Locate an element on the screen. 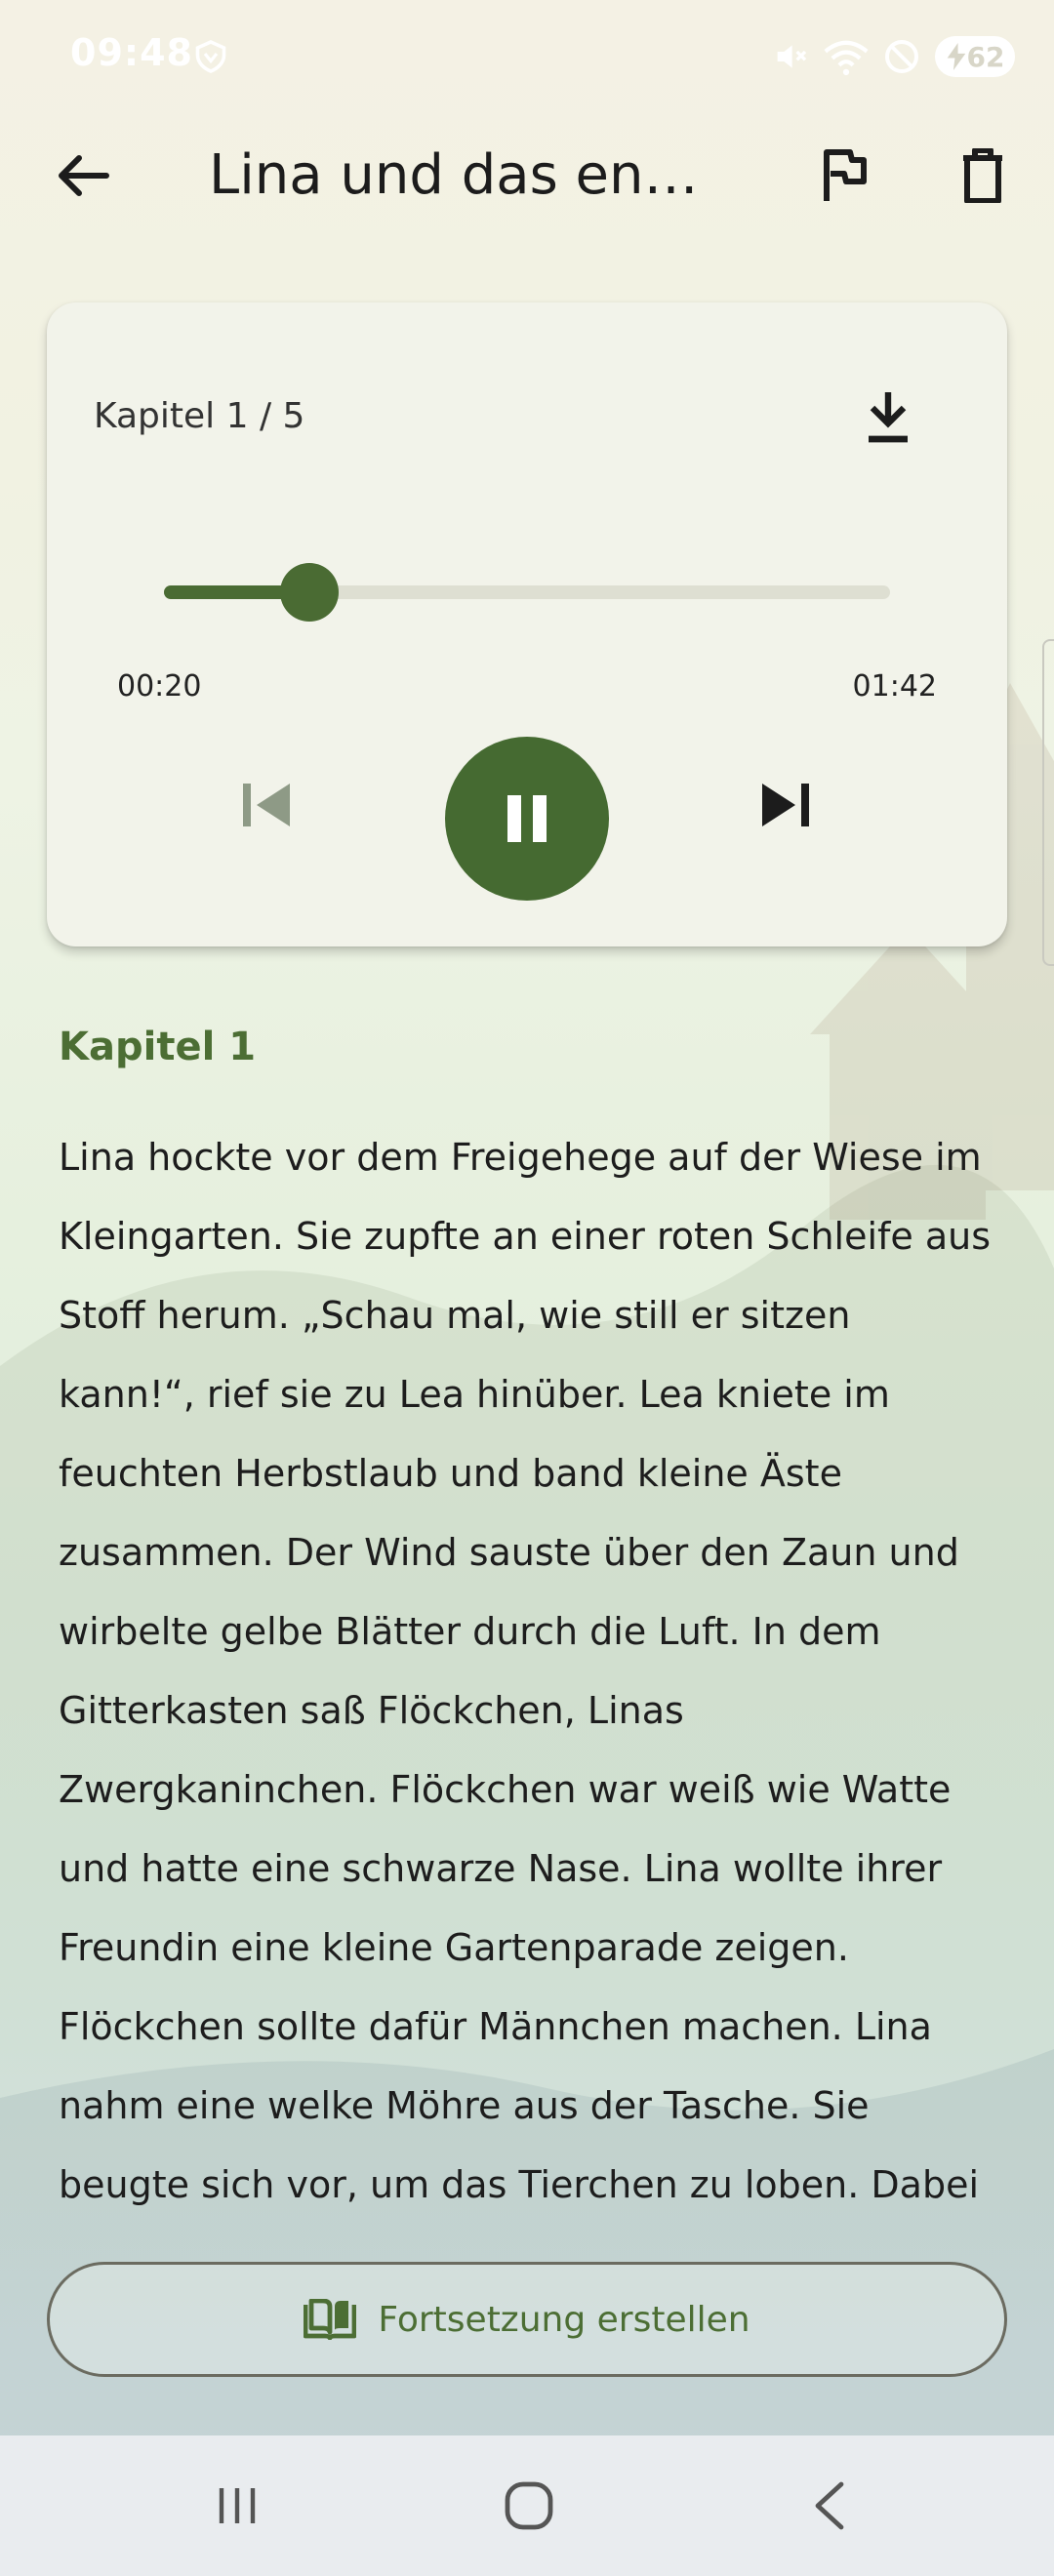 This screenshot has width=1054, height=2576. flag-icon is located at coordinates (846, 175).